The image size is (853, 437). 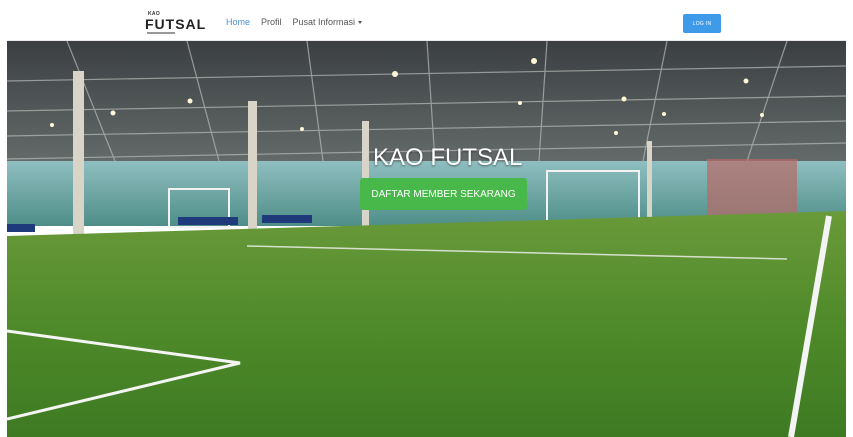 What do you see at coordinates (360, 23) in the screenshot?
I see `caret-down-icon` at bounding box center [360, 23].